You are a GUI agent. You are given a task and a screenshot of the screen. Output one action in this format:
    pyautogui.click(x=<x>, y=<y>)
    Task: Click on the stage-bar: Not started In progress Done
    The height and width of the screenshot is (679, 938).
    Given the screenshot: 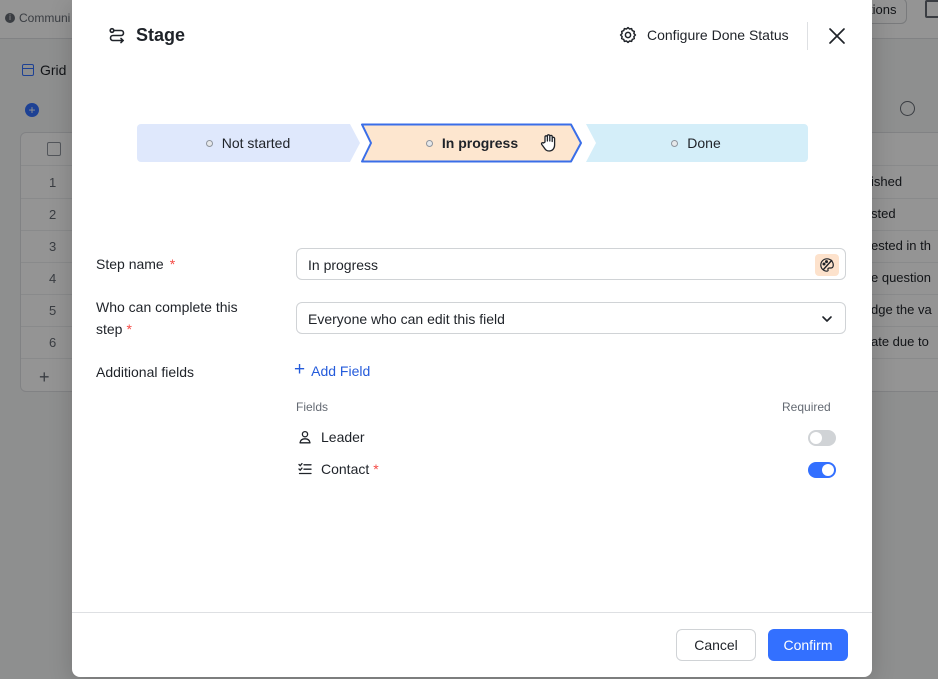 What is the action you would take?
    pyautogui.click(x=472, y=143)
    